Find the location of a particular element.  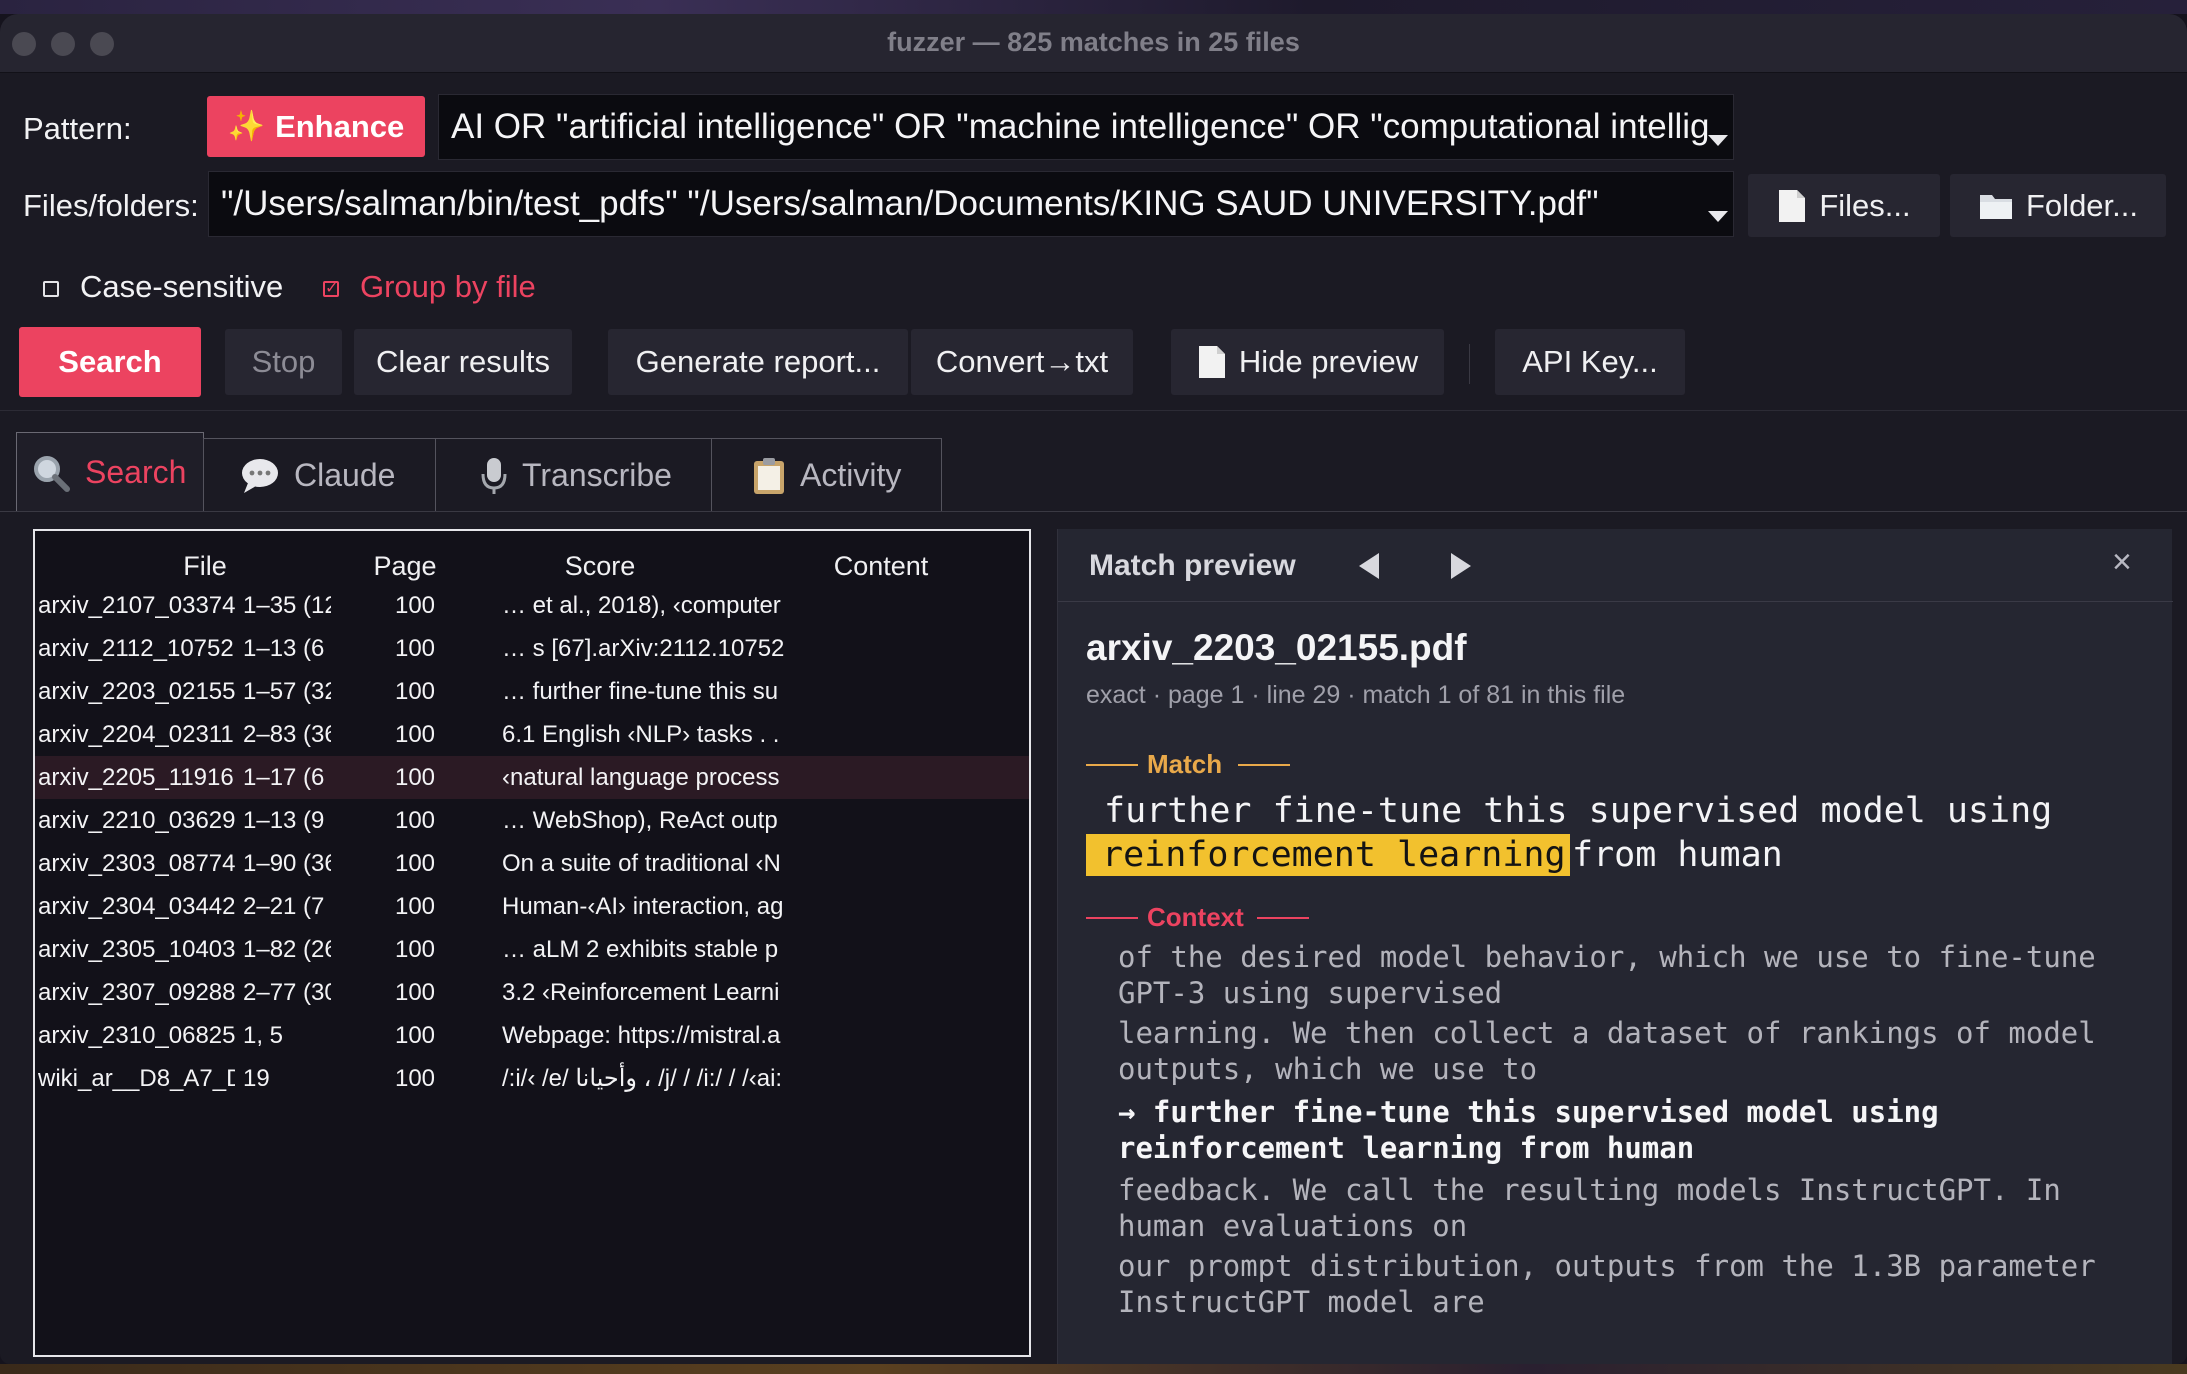

context-line: InstructGPT model are is located at coordinates (1301, 1302).